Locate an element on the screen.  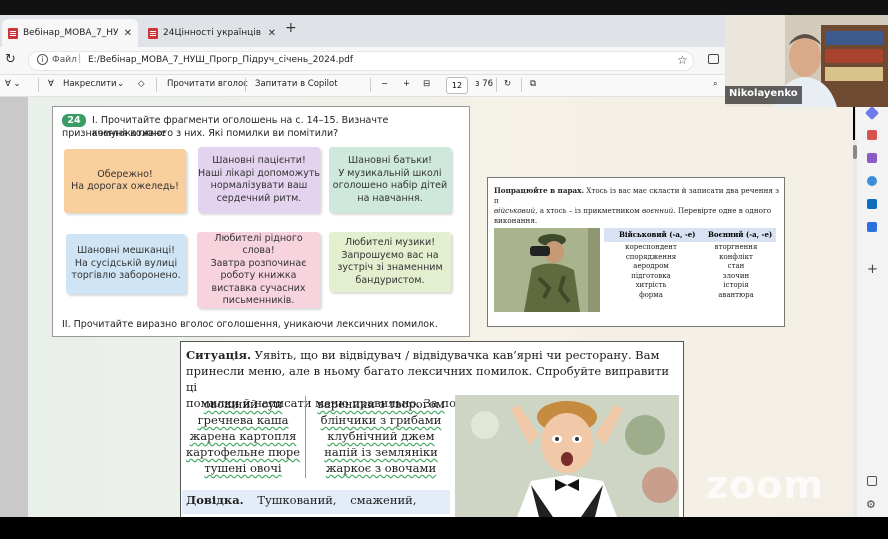
info-icon: i is located at coordinates (42, 59).